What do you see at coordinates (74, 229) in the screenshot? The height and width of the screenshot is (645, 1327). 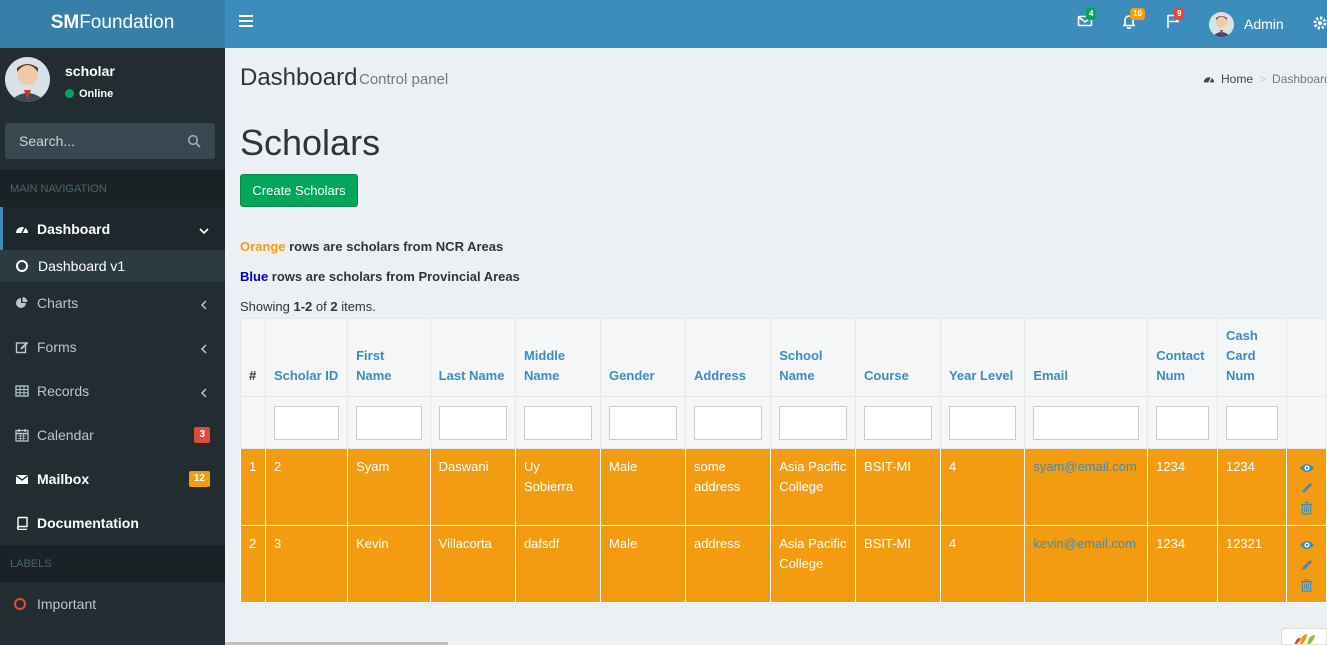 I see `sidebar-item-label: Dashboard` at bounding box center [74, 229].